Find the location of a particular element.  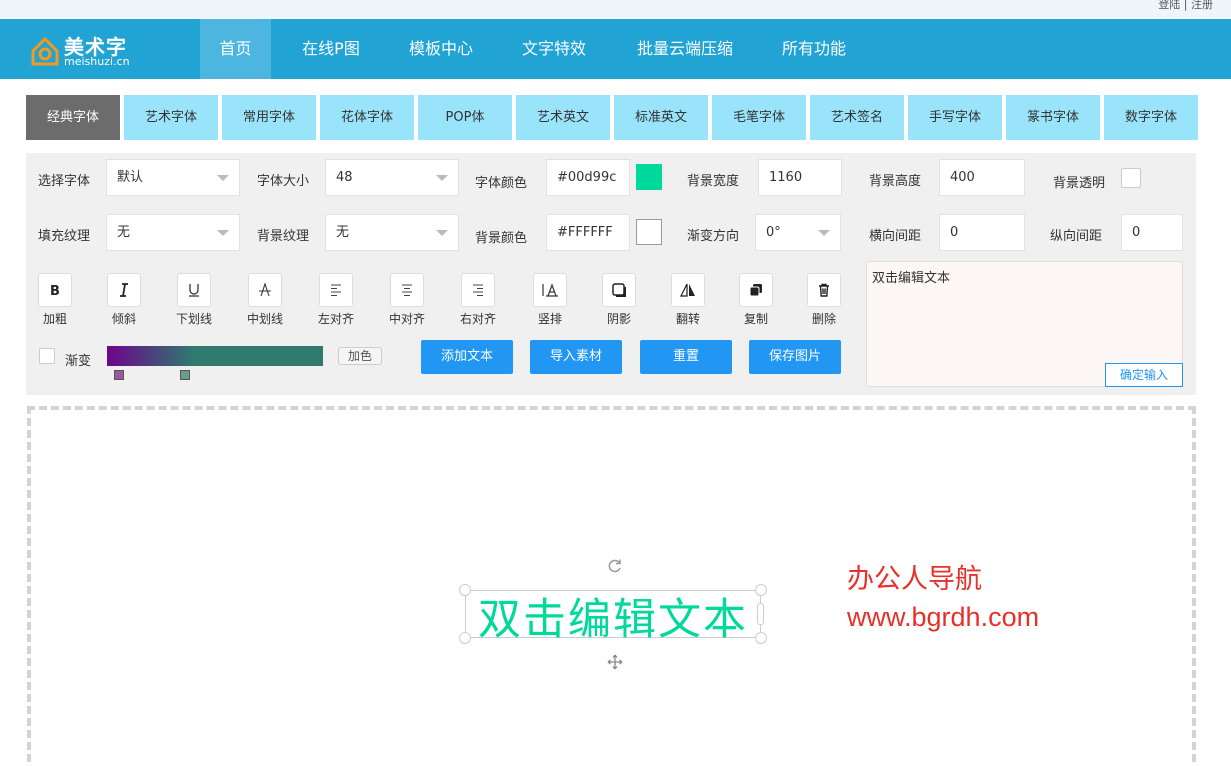

canvas-text: 双击编辑文本 is located at coordinates (613, 616).